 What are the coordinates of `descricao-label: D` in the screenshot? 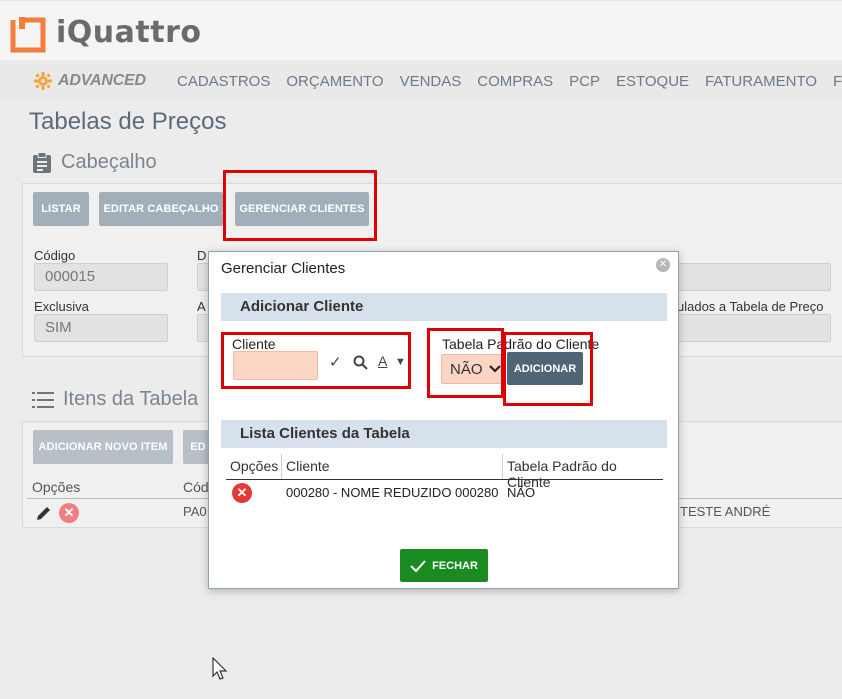 It's located at (202, 255).